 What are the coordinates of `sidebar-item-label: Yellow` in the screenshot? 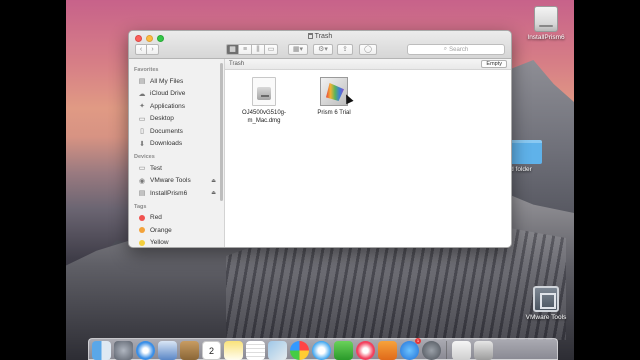 It's located at (159, 243).